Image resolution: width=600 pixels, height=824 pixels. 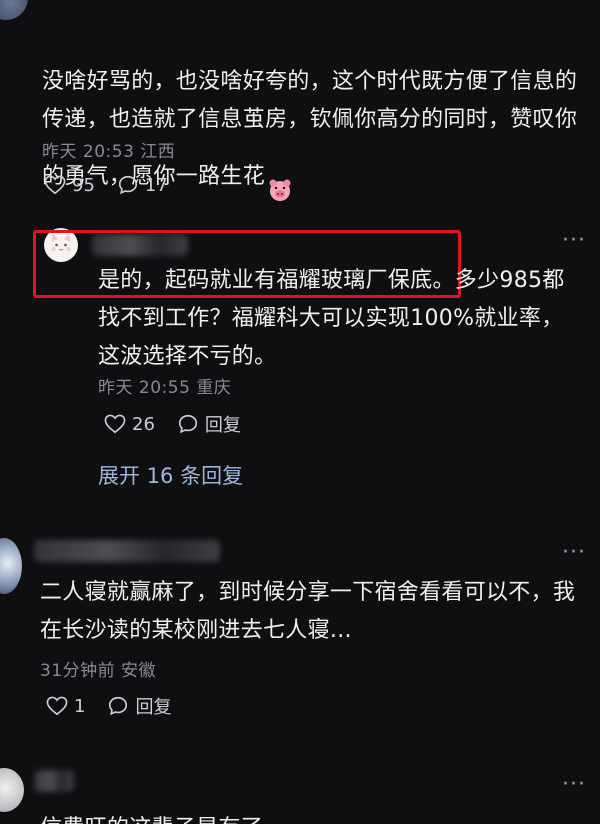 What do you see at coordinates (280, 177) in the screenshot?
I see `pig-emoji-icon` at bounding box center [280, 177].